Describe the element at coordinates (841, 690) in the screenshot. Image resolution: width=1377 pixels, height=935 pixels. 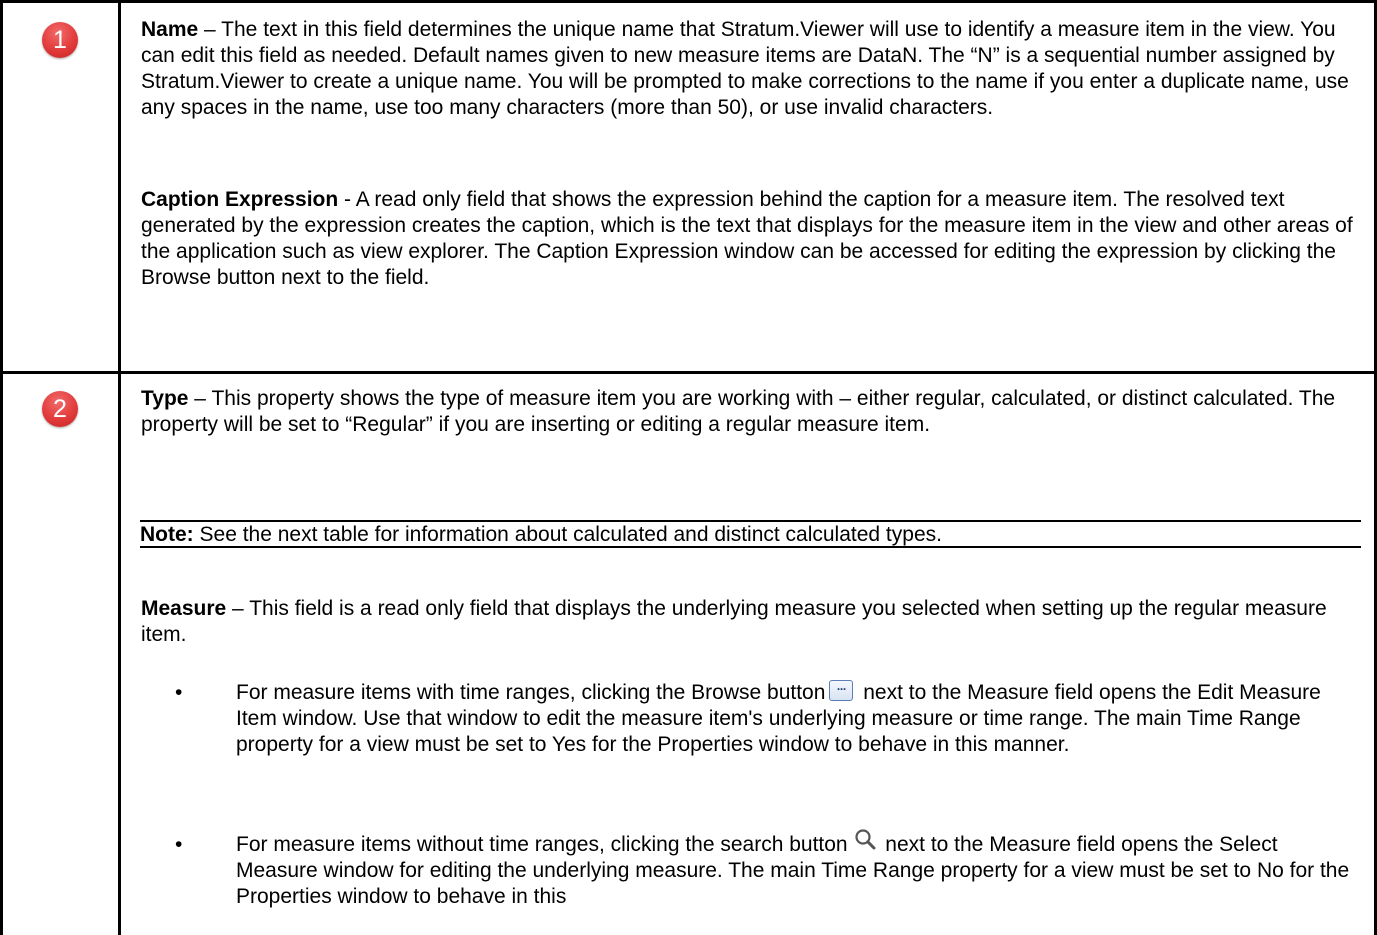
I see `browse-icon: ···` at that location.